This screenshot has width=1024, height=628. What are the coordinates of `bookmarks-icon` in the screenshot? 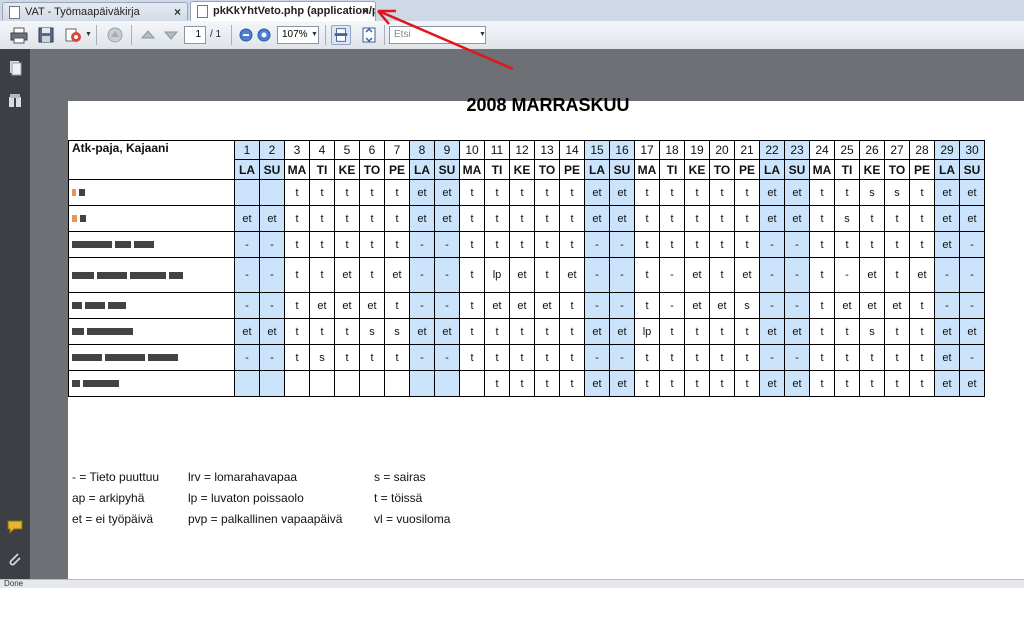 It's located at (15, 101).